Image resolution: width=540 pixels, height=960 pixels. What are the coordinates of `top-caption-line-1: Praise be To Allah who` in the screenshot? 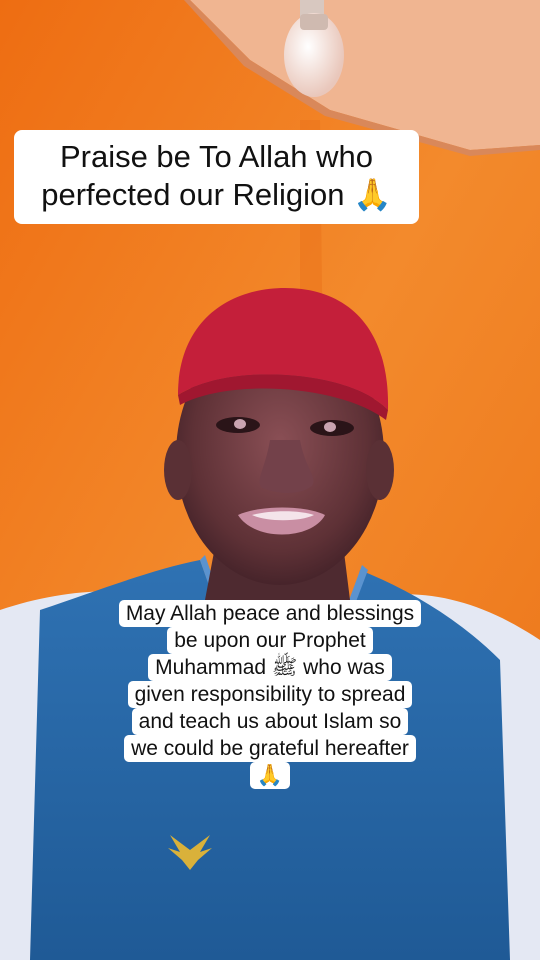 It's located at (216, 156).